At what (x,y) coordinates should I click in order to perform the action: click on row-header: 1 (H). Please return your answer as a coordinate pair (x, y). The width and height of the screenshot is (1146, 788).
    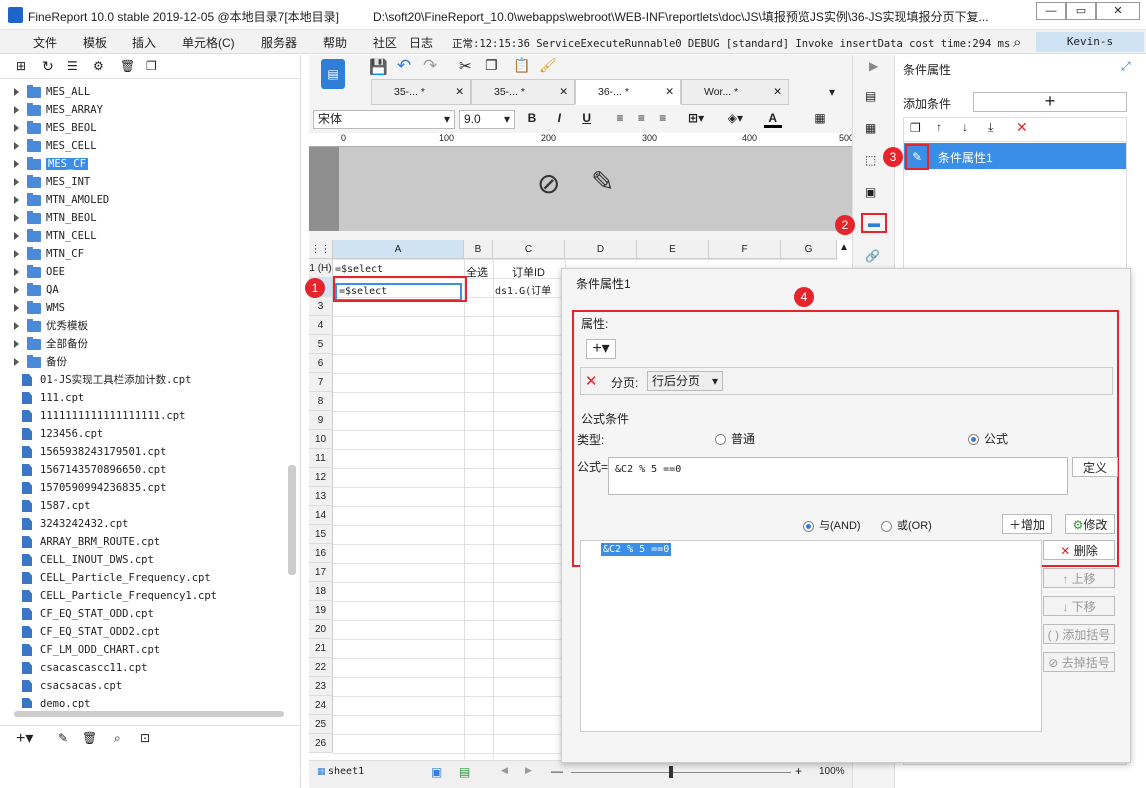
    Looking at the image, I should click on (321, 268).